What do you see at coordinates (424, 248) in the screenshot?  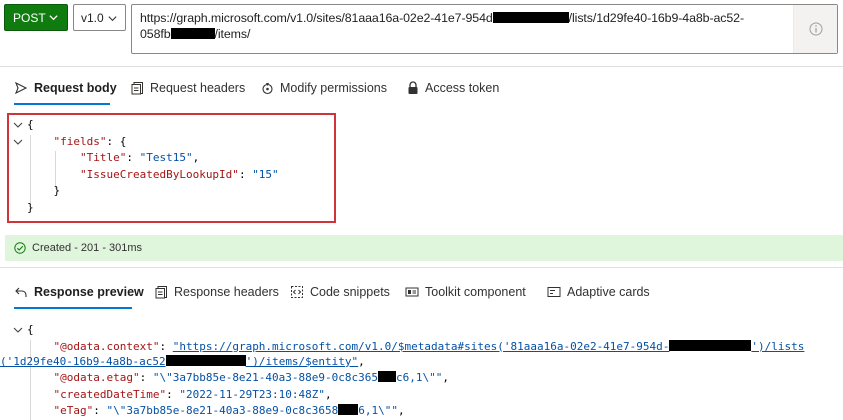 I see `response-status-bar: Created - 201 - 301ms` at bounding box center [424, 248].